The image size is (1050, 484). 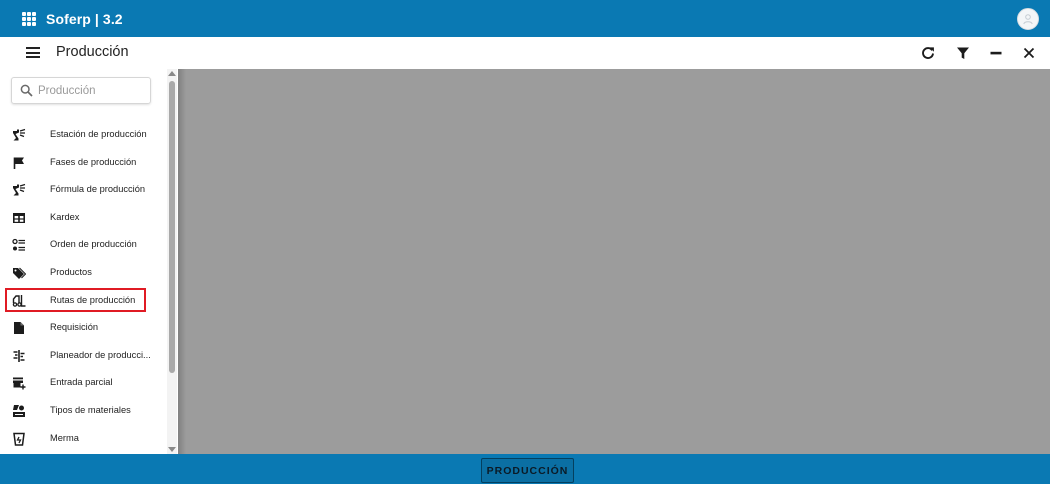 What do you see at coordinates (98, 134) in the screenshot?
I see `sidebar-item-label: Estación de producción` at bounding box center [98, 134].